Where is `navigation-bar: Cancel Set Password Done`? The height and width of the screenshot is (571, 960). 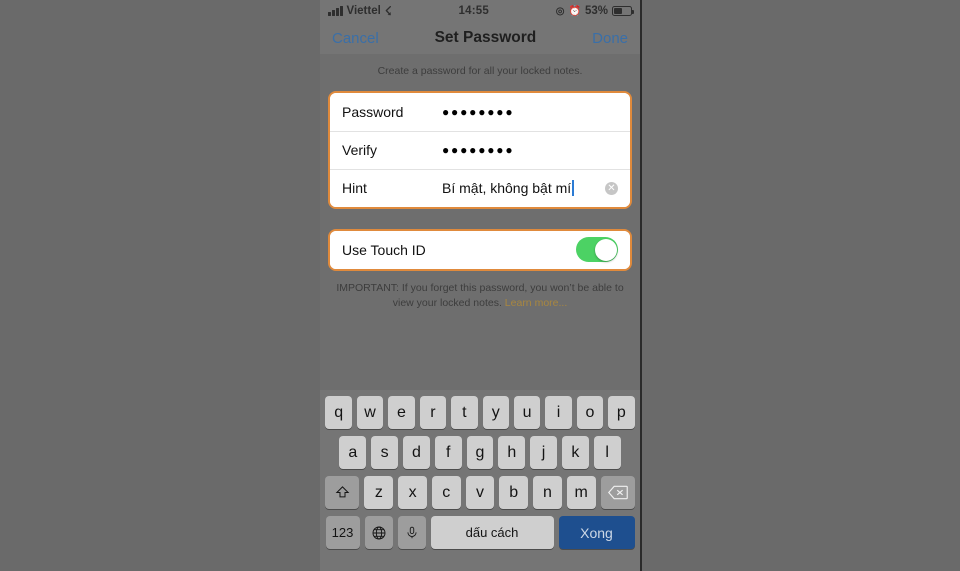
navigation-bar: Cancel Set Password Done is located at coordinates (480, 38).